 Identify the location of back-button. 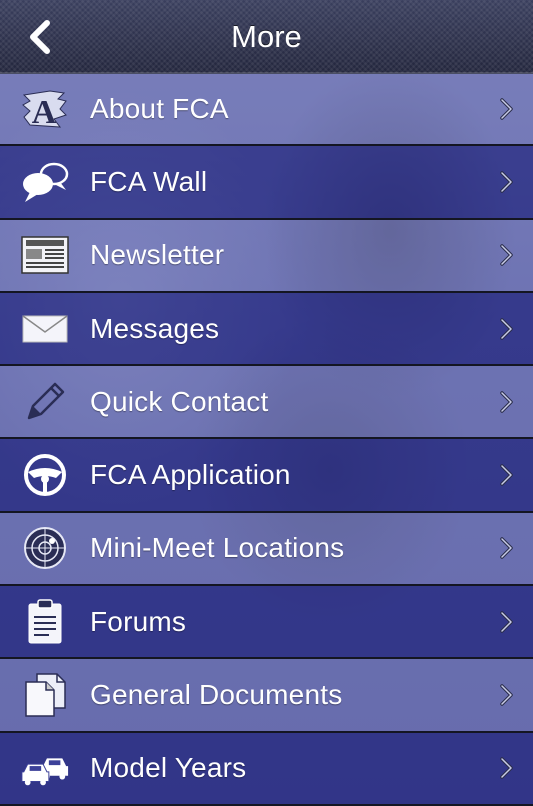
(40, 37).